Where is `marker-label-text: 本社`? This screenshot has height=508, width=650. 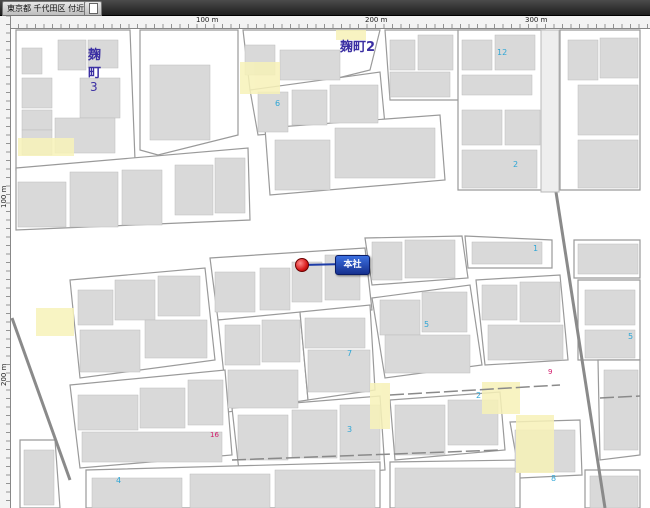
marker-label-text: 本社 is located at coordinates (352, 265).